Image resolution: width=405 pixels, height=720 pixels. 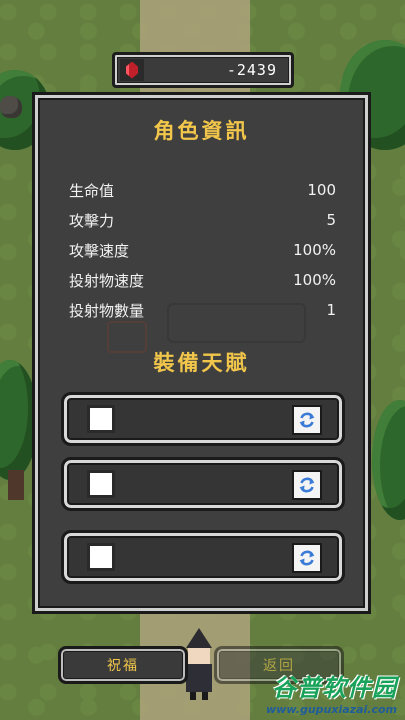 What do you see at coordinates (251, 70) in the screenshot?
I see `currency-value: -2439` at bounding box center [251, 70].